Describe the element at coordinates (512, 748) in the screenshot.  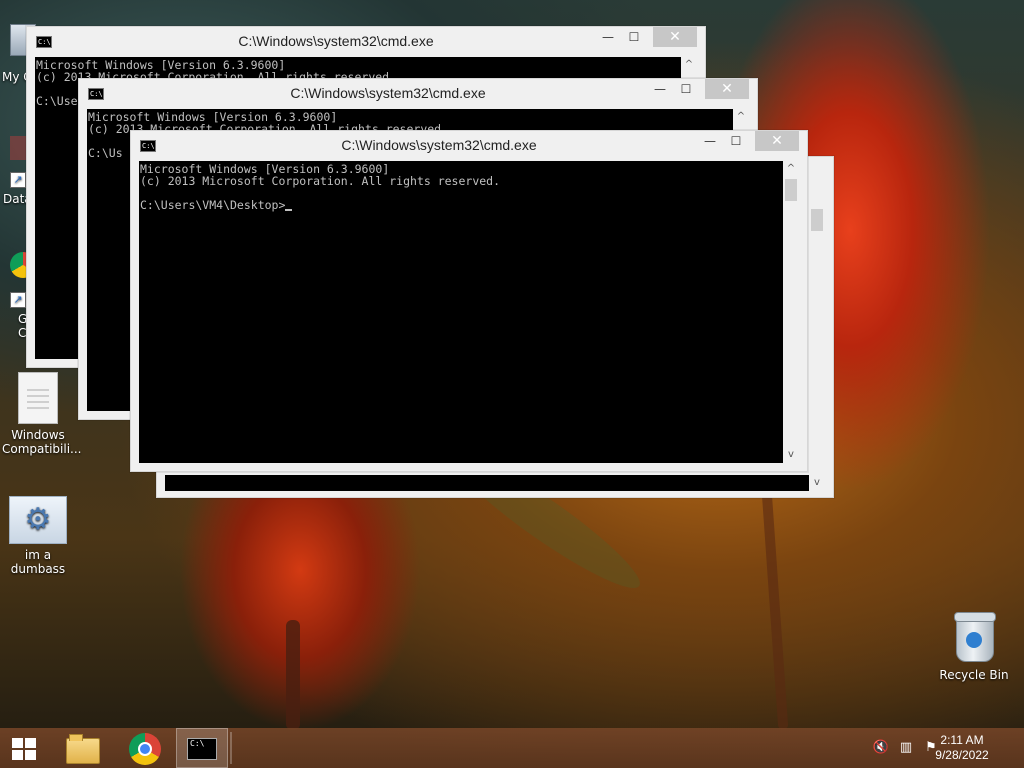
I see `taskbar: C:\ 🔇 ▥ ⚑ 2:11 AM 9/28/2022` at that location.